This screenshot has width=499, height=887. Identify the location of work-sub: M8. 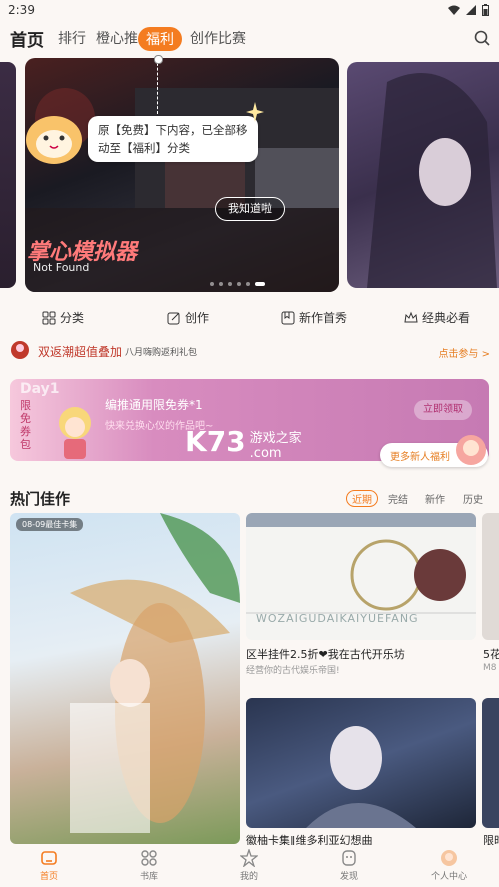
(490, 668).